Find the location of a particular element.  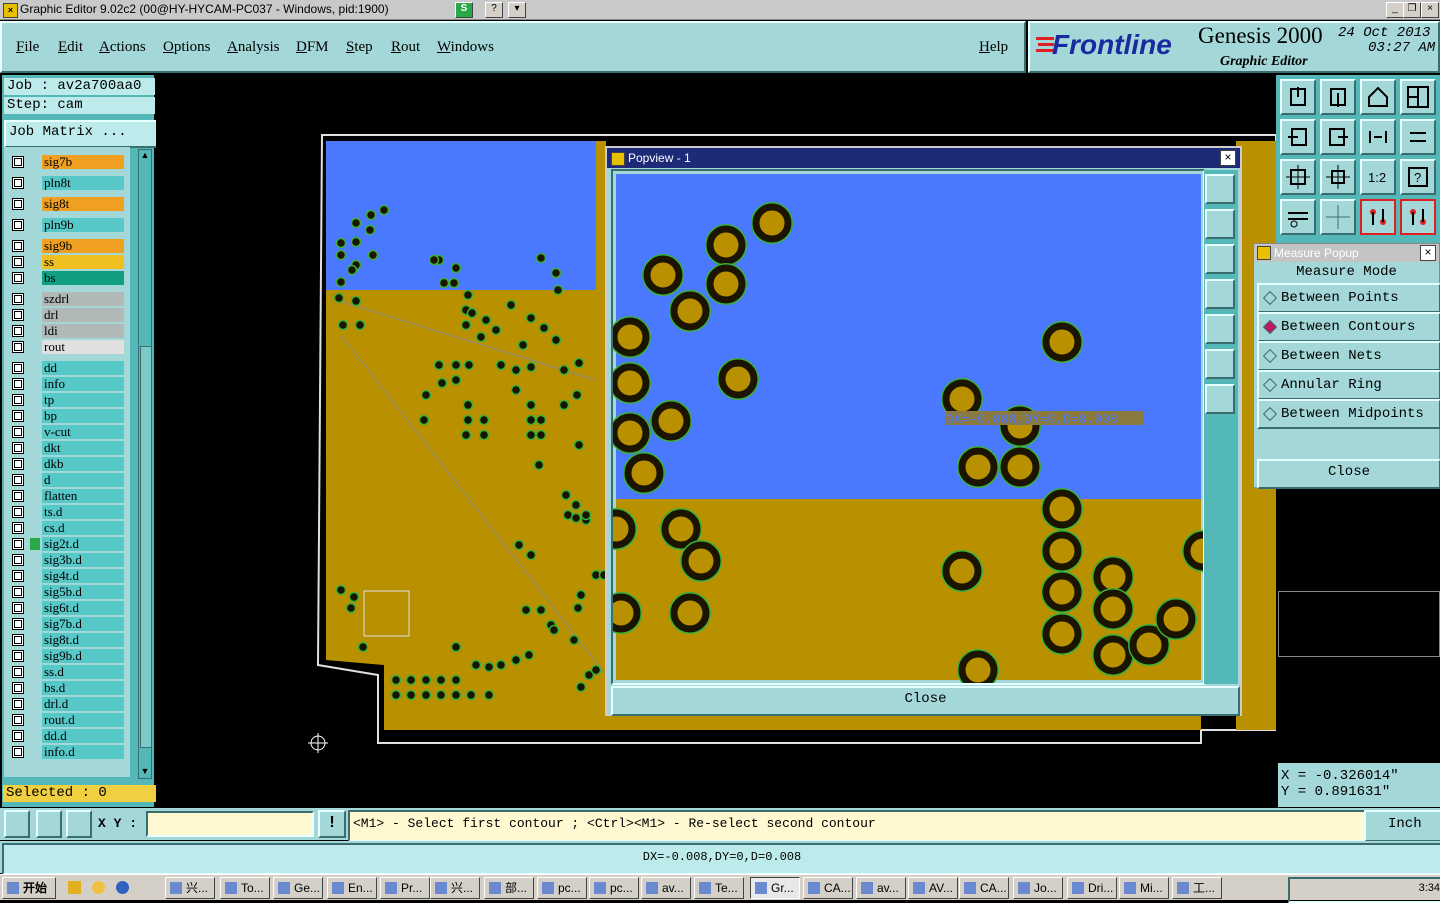

layer-name: ss is located at coordinates (83, 262).